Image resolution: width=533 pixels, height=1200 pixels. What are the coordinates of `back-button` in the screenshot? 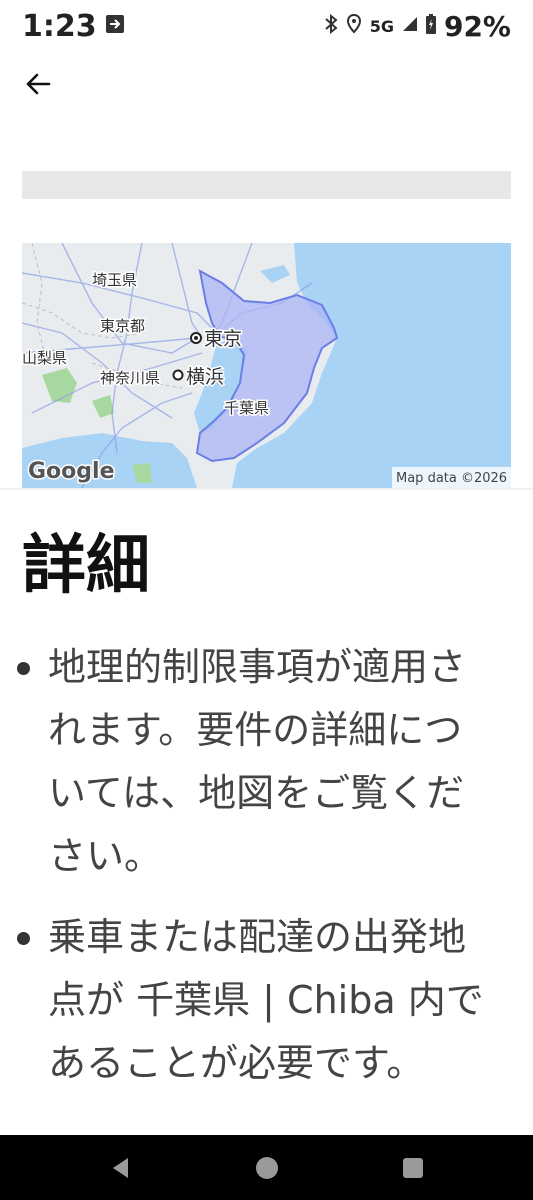 It's located at (38, 84).